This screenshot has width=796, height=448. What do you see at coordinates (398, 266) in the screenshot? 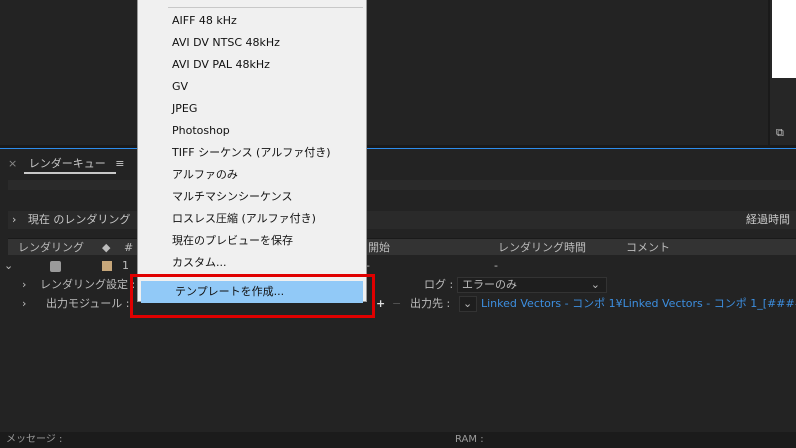
I see `queue-item-row: ⌄ 1 - -` at bounding box center [398, 266].